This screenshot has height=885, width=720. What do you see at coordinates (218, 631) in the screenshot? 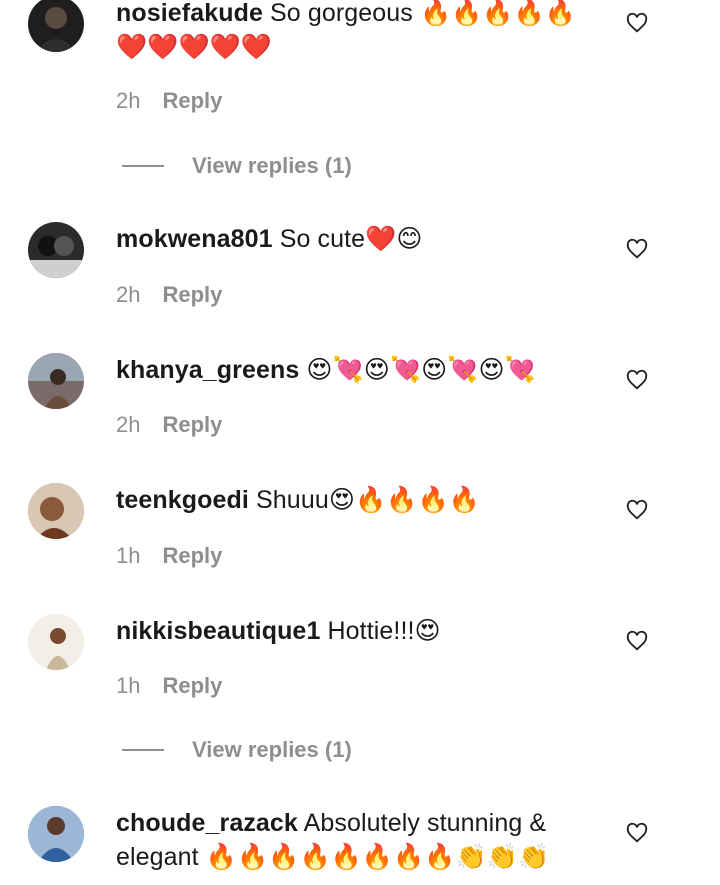
I see `comment-username: nikkisbeautique1` at bounding box center [218, 631].